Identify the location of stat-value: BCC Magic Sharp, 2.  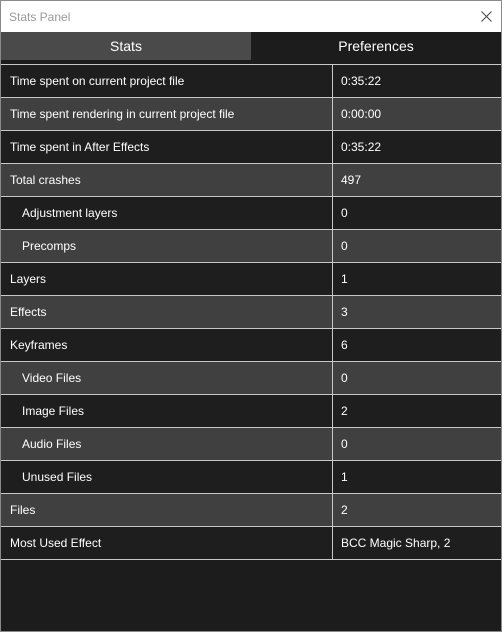
(396, 543).